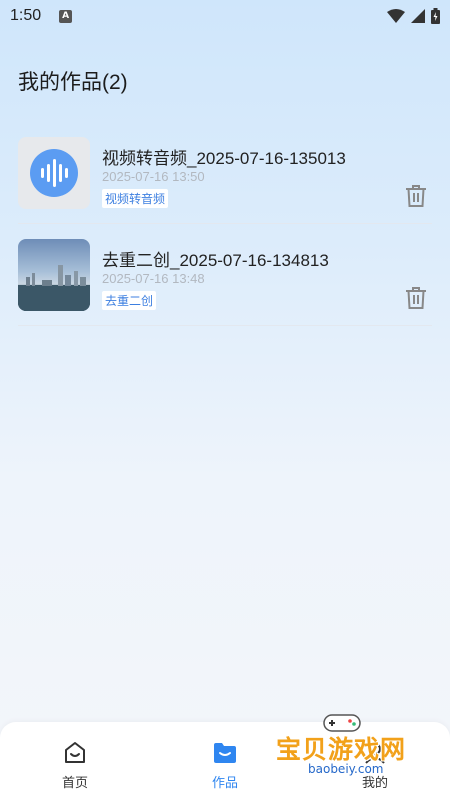  I want to click on home-icon, so click(75, 753).